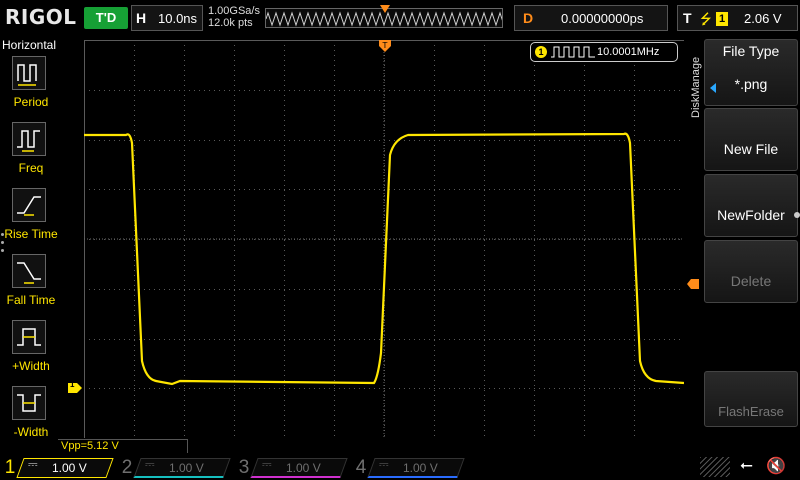  Describe the element at coordinates (29, 337) in the screenshot. I see `positive-width-icon` at that location.